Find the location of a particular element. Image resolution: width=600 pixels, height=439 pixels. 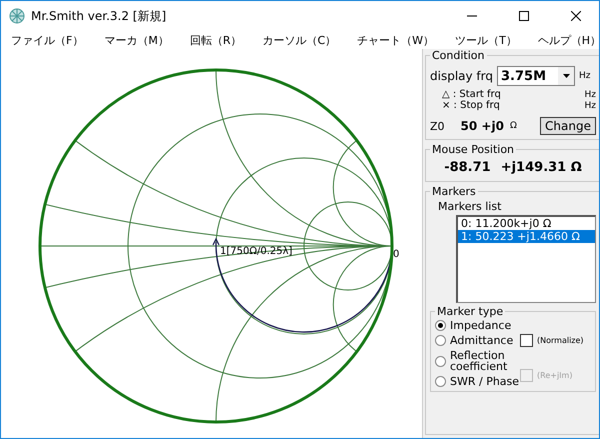

menu-item: ヘルプ（H） is located at coordinates (565, 40).